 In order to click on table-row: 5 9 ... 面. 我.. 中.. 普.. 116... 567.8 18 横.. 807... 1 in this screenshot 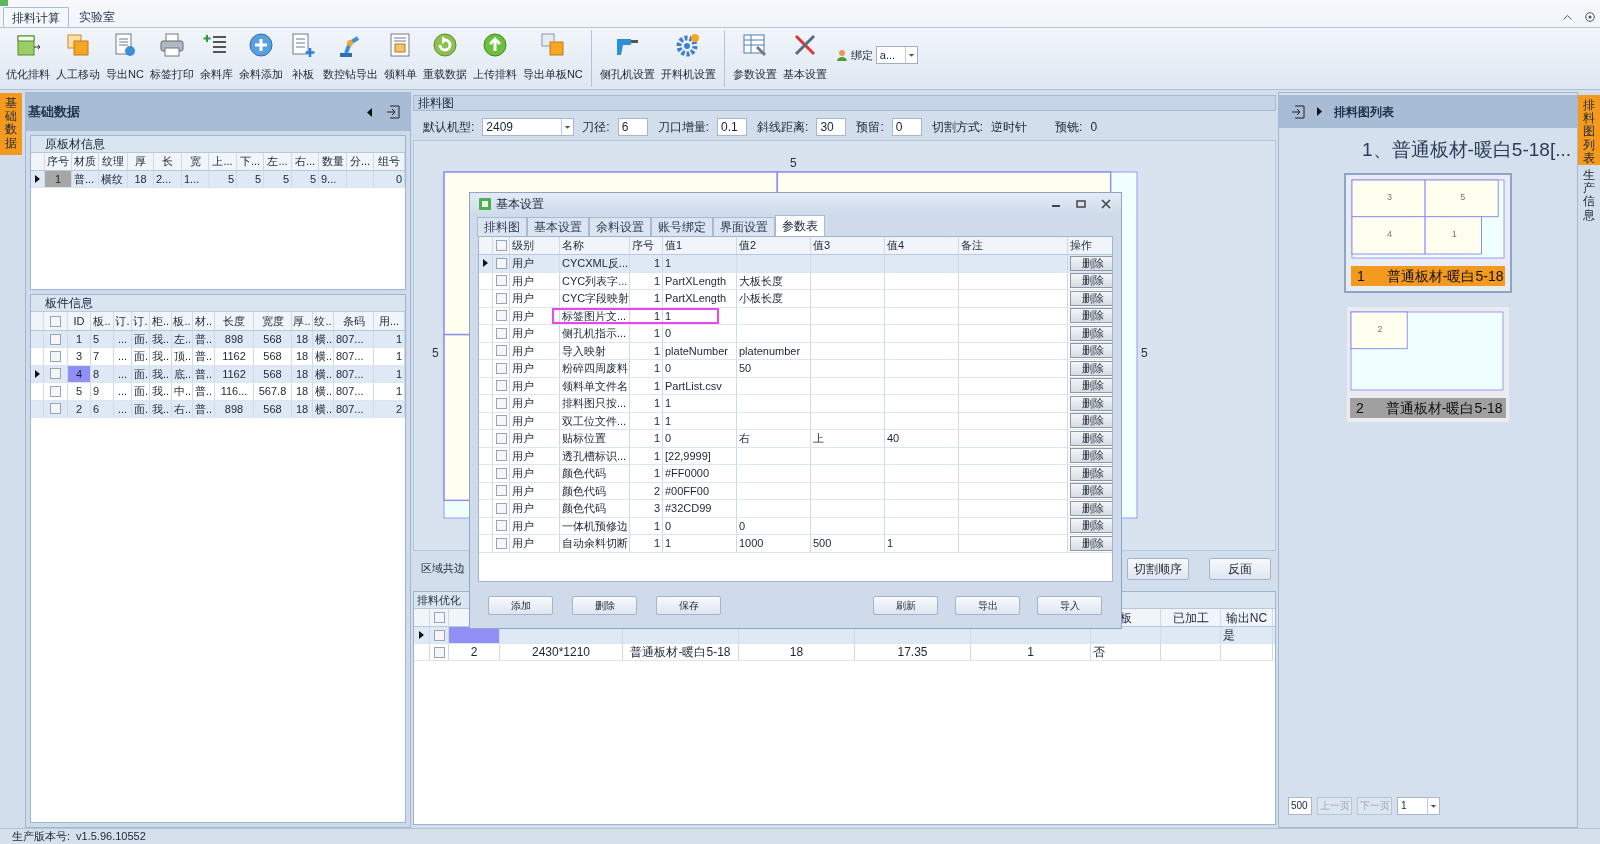, I will do `click(218, 392)`.